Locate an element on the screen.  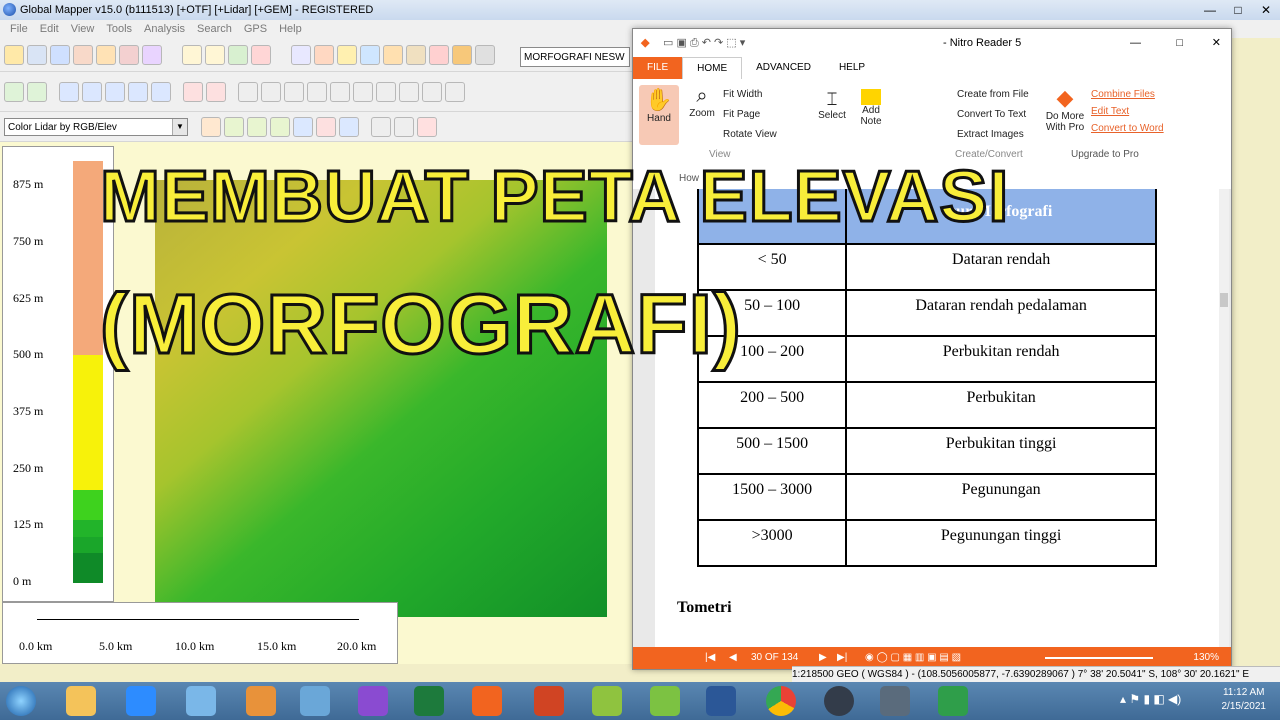
close-button: ✕ is located at coordinates (1266, 10).